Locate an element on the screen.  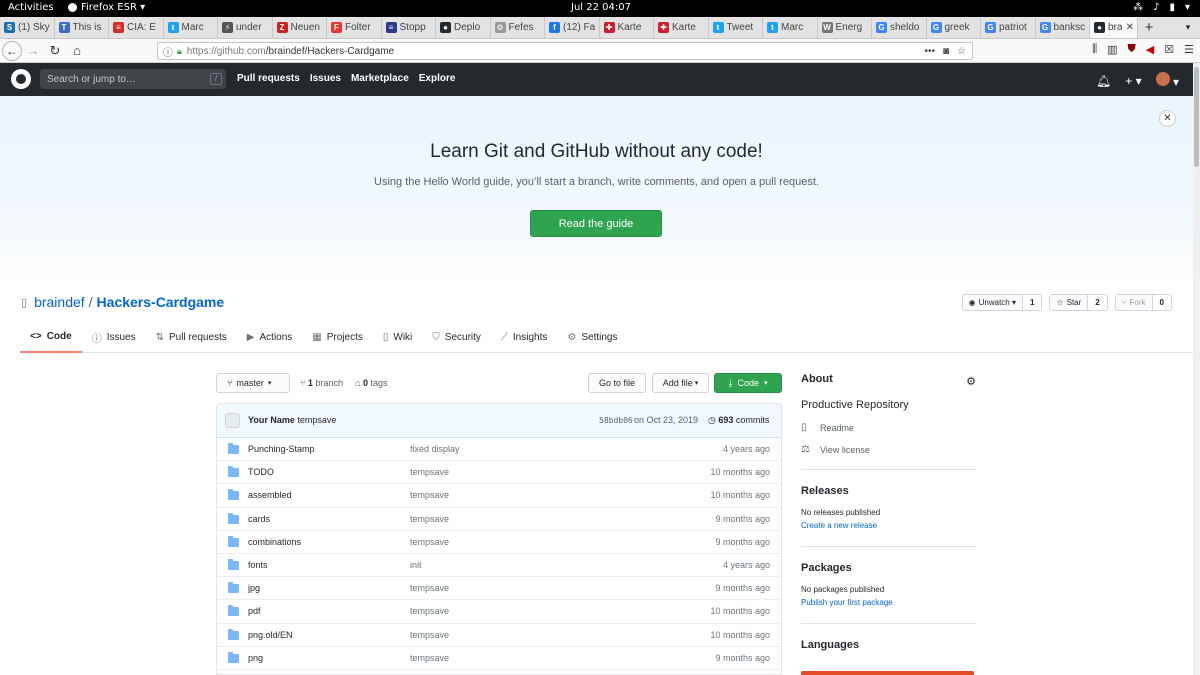
tags-link: ⌂ 0 tags is located at coordinates (371, 383).